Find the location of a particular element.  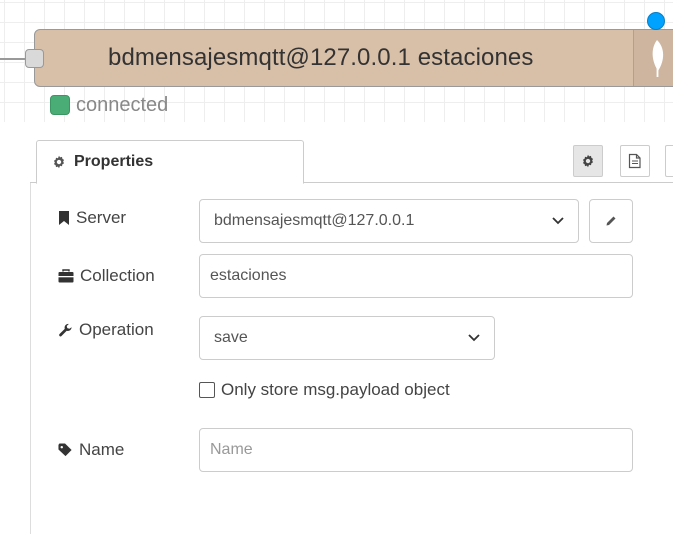

edit-server-button is located at coordinates (611, 221).